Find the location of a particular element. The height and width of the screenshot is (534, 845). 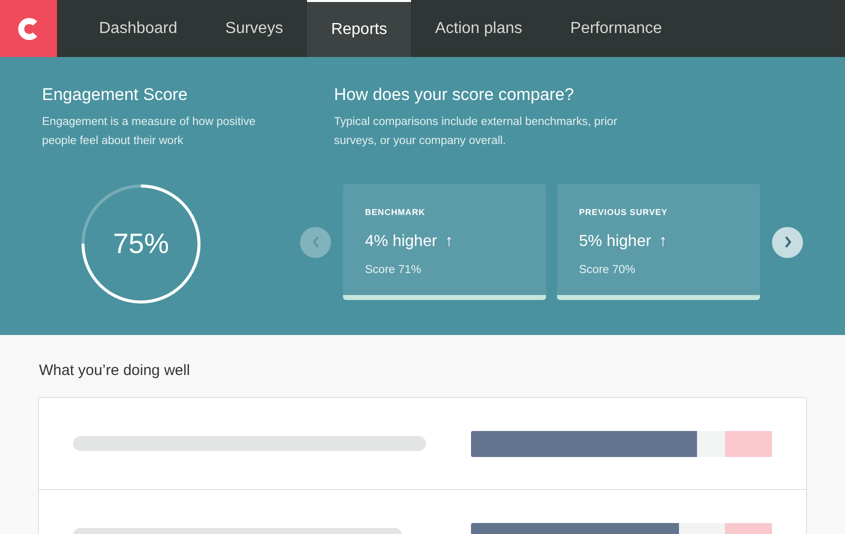

nav-tab: Action plans is located at coordinates (478, 28).